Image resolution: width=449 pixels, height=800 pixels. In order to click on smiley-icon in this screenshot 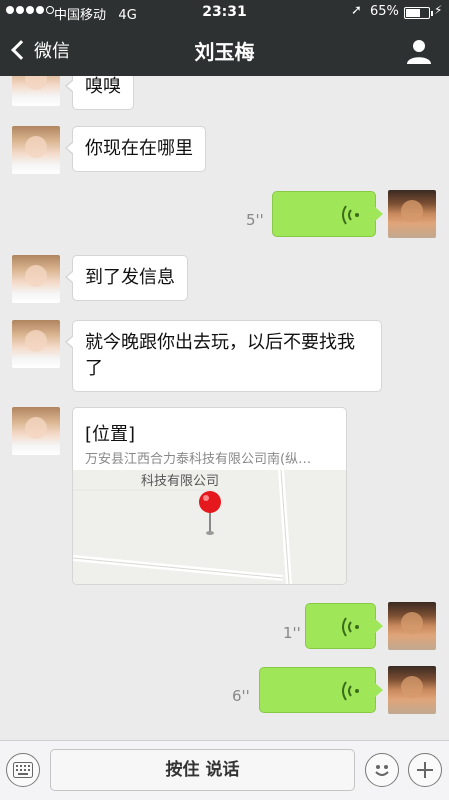, I will do `click(382, 770)`.